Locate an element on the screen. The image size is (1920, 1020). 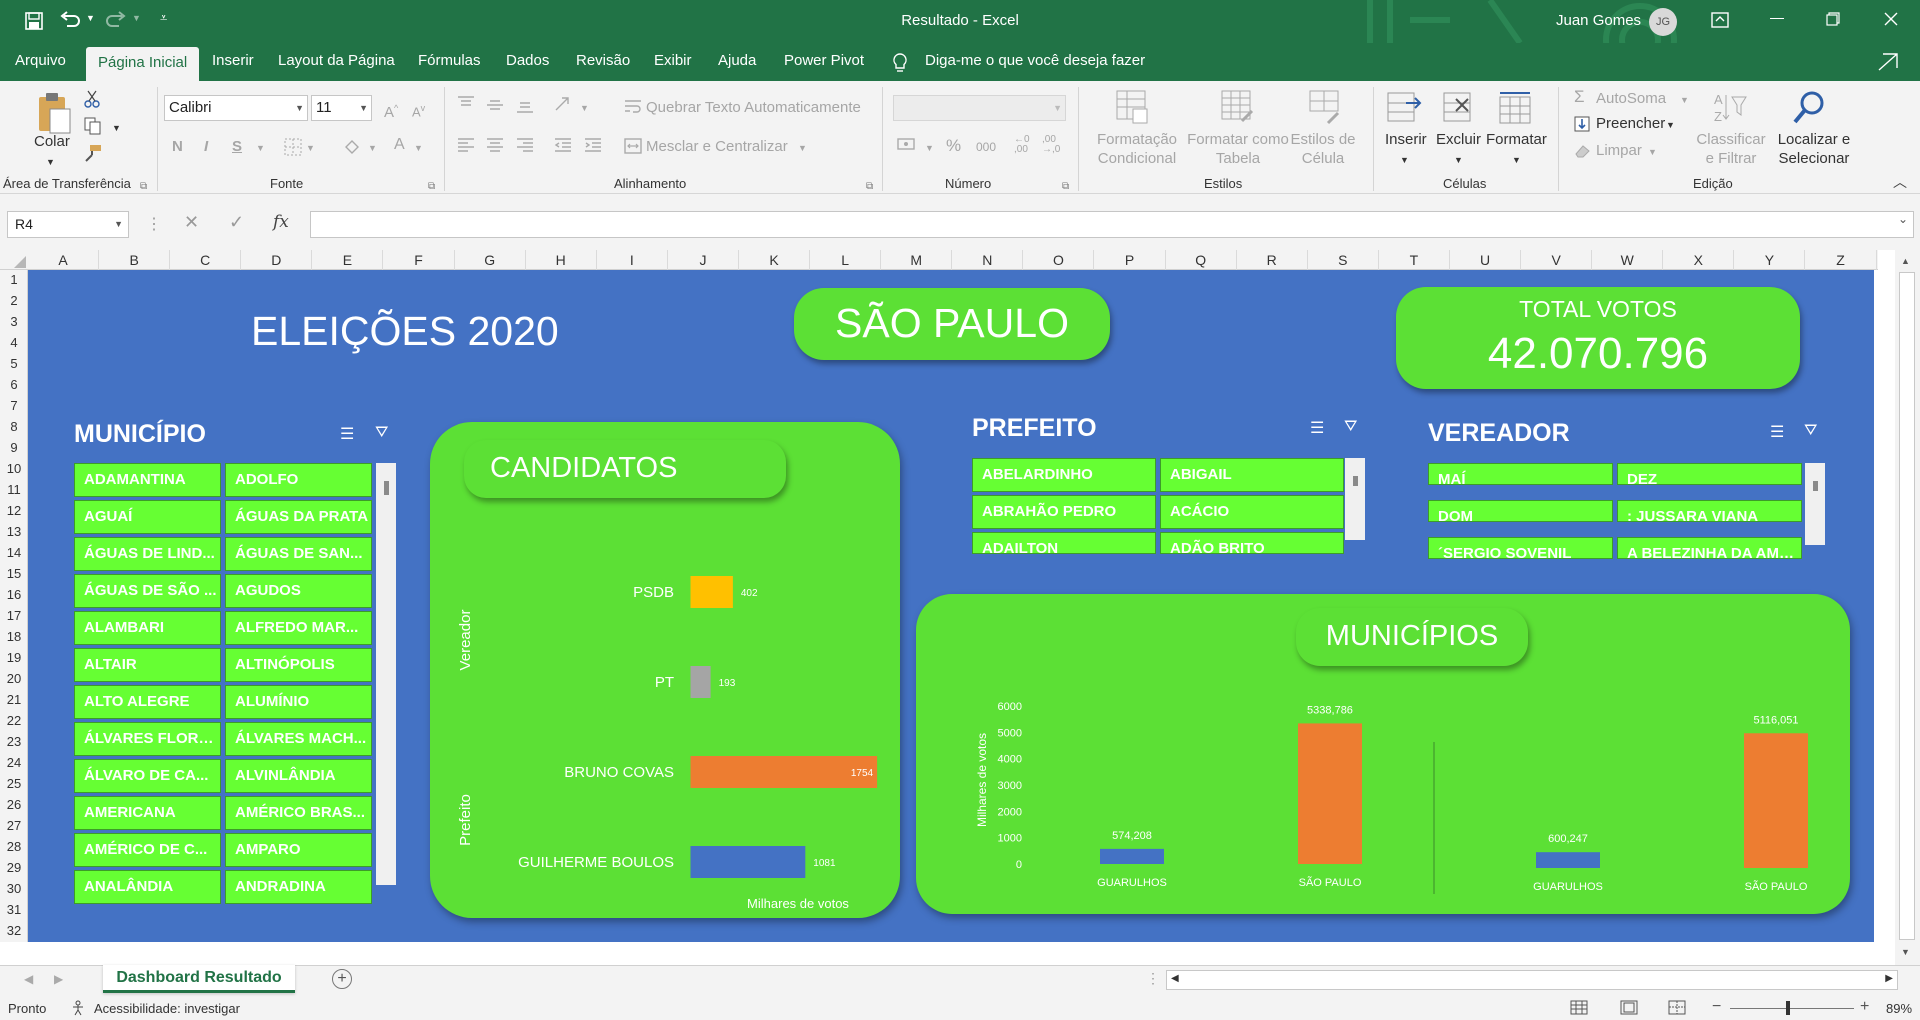
row-header-10: 10 is located at coordinates (14, 471).